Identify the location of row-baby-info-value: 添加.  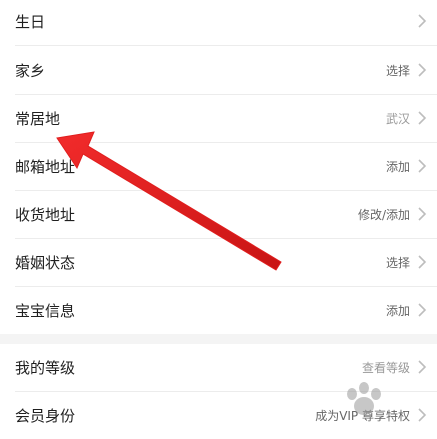
(397, 310).